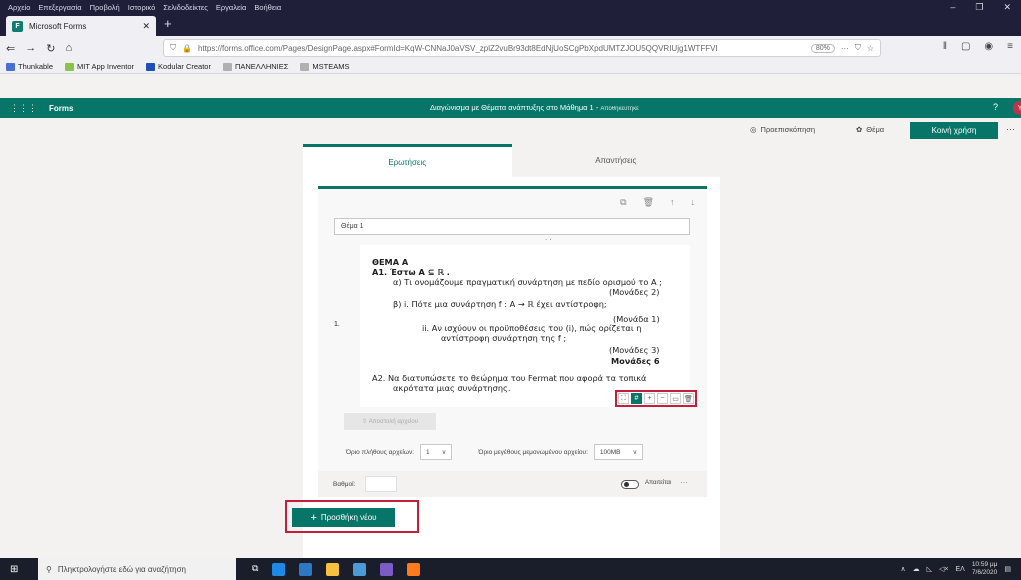  Describe the element at coordinates (533, 452) in the screenshot. I see `file-size-label: Όριο μεγέθους μεμονωμένου αρχείου:` at that location.